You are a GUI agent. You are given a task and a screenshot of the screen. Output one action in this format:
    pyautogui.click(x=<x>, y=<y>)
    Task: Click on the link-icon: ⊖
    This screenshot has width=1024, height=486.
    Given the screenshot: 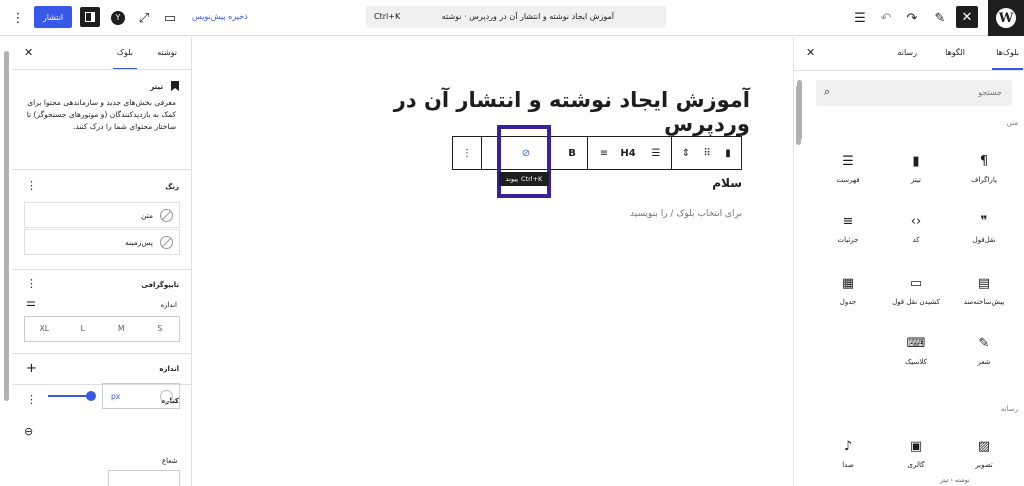 What is the action you would take?
    pyautogui.click(x=29, y=431)
    